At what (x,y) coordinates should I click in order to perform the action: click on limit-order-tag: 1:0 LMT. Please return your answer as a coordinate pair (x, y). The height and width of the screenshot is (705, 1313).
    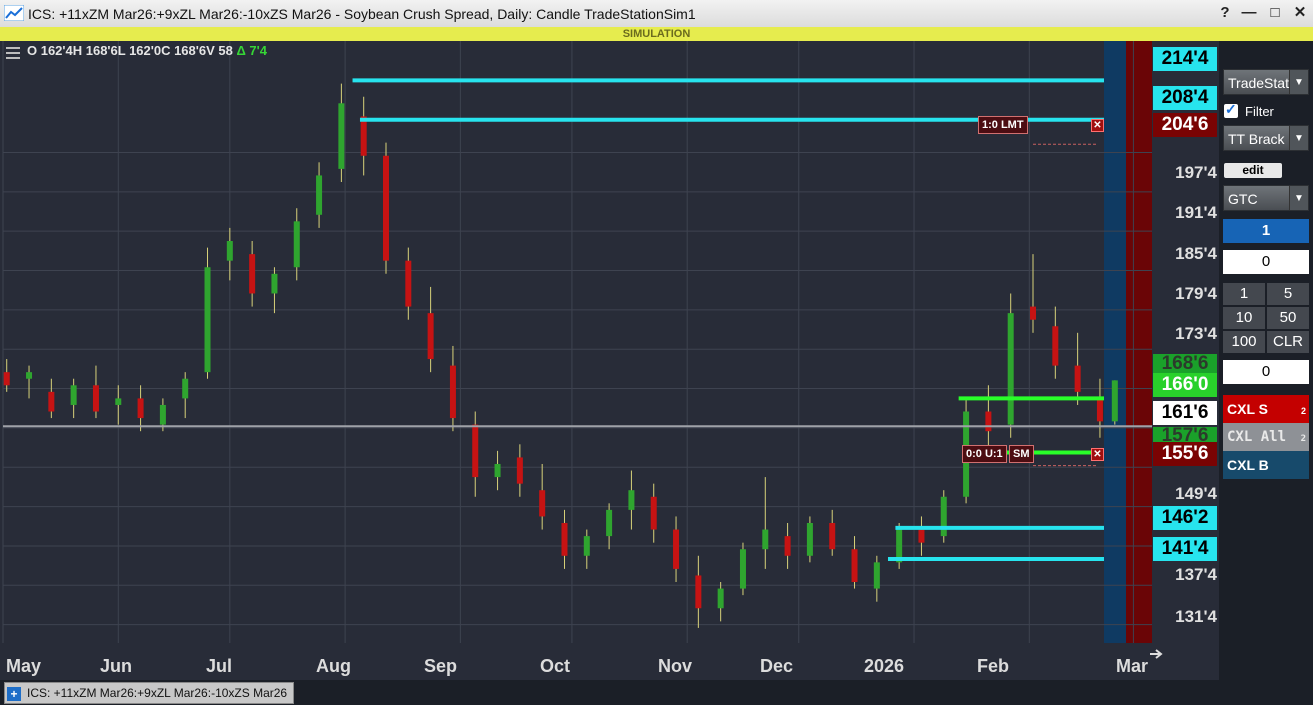
    Looking at the image, I should click on (1003, 125).